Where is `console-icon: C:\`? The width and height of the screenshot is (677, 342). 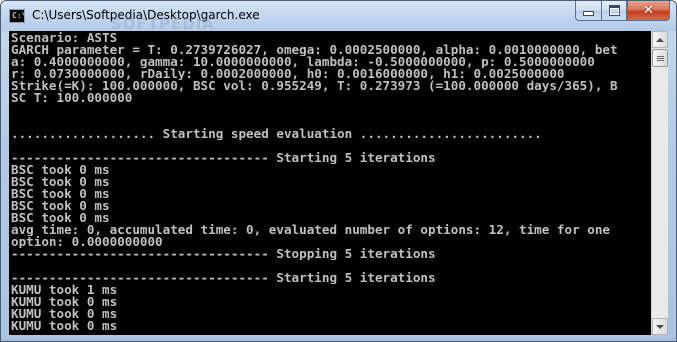
console-icon: C:\ is located at coordinates (18, 16).